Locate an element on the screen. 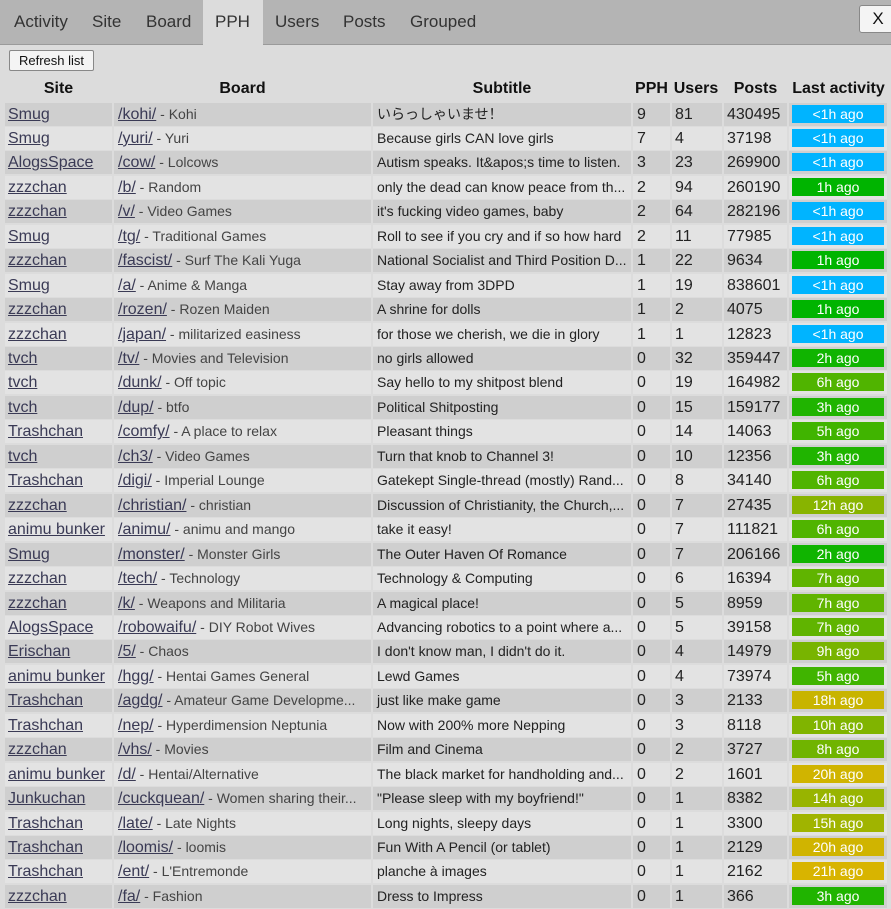 The image size is (891, 909). last-activity-badge: 18h ago is located at coordinates (838, 700).